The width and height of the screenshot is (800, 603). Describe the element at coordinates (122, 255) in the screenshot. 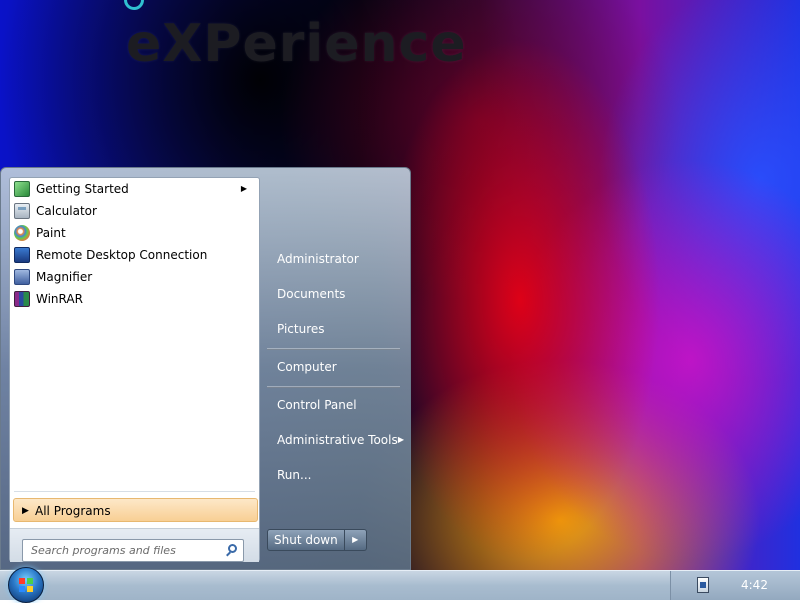

I see `program-label: Remote Desktop Connection` at that location.